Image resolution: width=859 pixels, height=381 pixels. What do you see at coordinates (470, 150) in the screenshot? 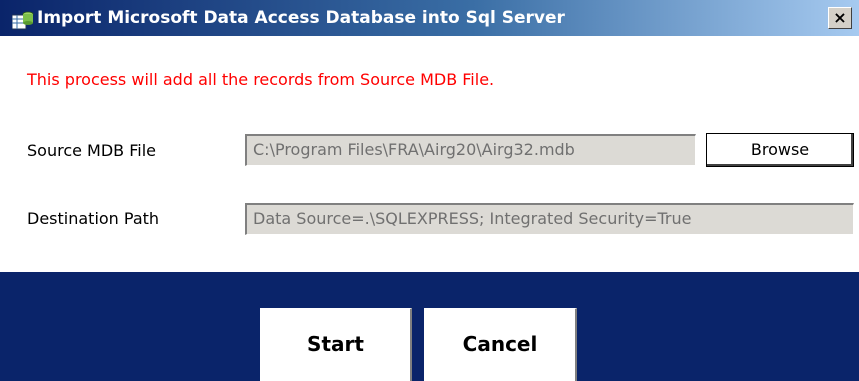
I see `source-mdb-field: C:\Program Files\FRA\Airg20\Airg32.mdb` at bounding box center [470, 150].